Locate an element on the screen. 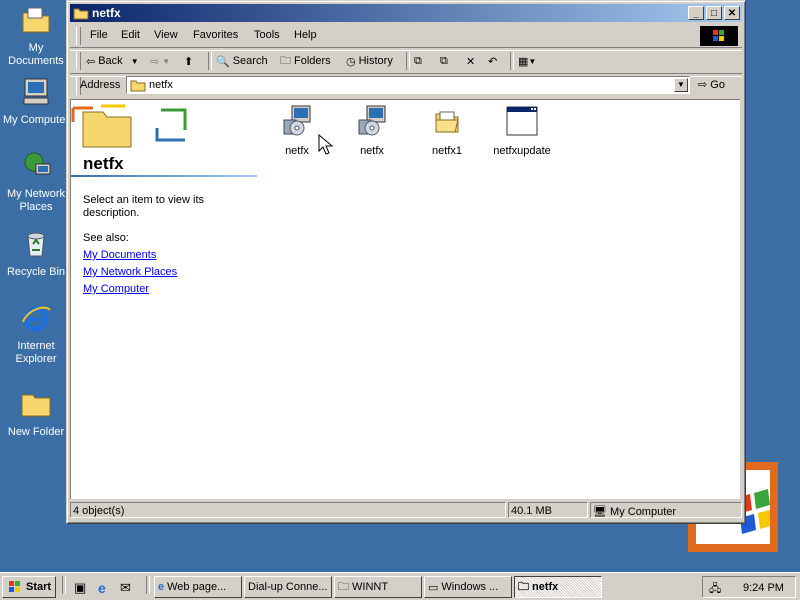 This screenshot has height=600, width=800. toolbar-grip is located at coordinates (78, 61).